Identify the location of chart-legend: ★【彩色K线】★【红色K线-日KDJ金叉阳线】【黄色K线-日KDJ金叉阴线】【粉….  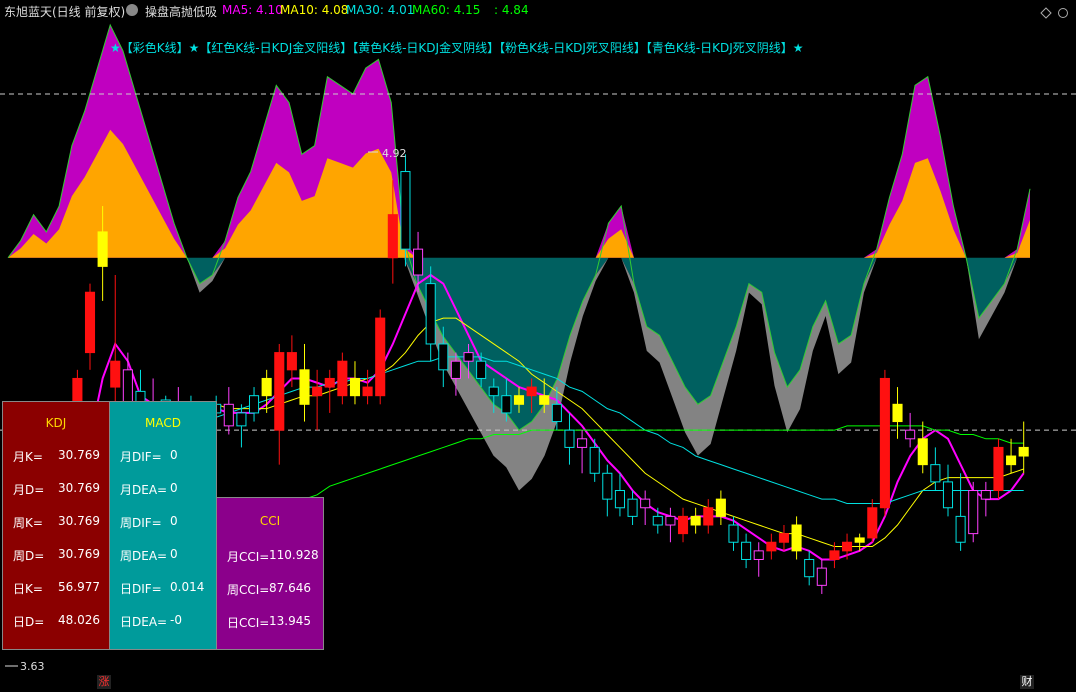
(457, 47).